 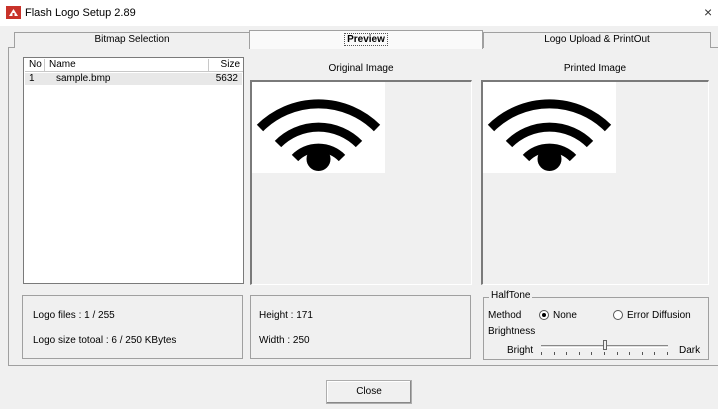 I want to click on close-window-icon: ×, so click(x=711, y=12).